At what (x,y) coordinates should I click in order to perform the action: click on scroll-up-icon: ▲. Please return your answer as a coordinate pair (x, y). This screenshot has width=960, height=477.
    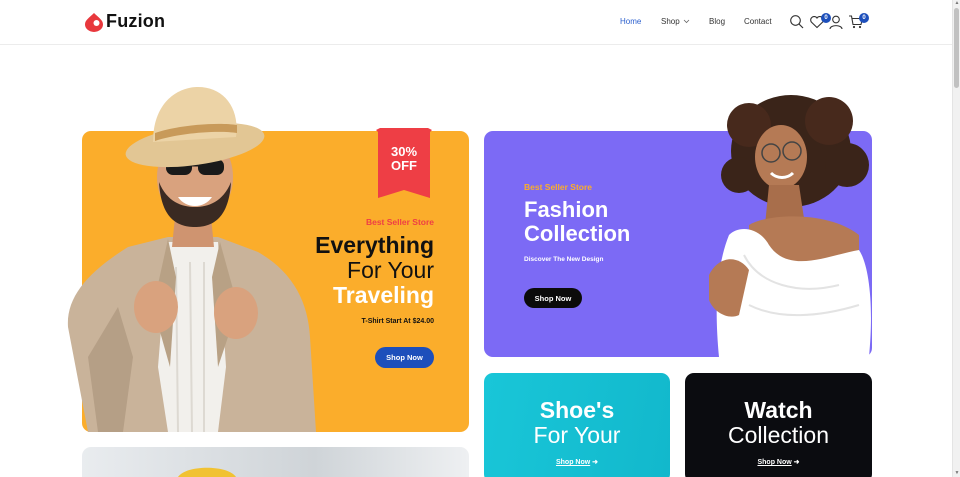
    Looking at the image, I should click on (957, 3).